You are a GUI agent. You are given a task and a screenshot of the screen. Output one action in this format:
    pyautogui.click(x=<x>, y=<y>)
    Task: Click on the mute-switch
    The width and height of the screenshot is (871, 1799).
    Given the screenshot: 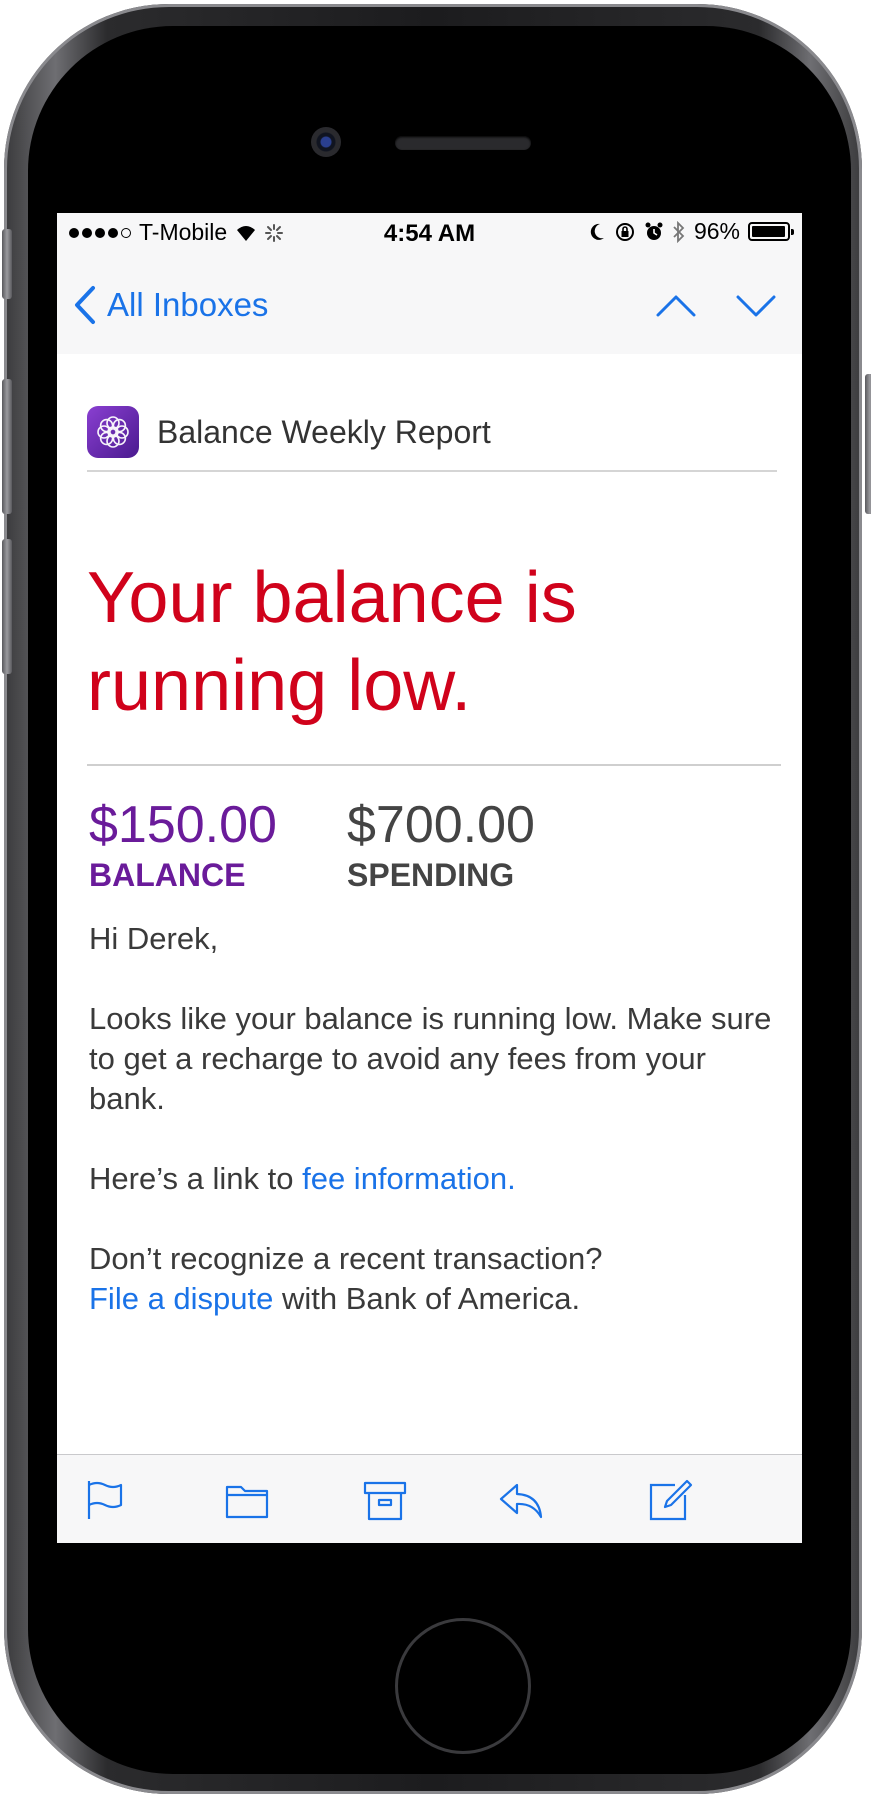 What is the action you would take?
    pyautogui.click(x=7, y=264)
    